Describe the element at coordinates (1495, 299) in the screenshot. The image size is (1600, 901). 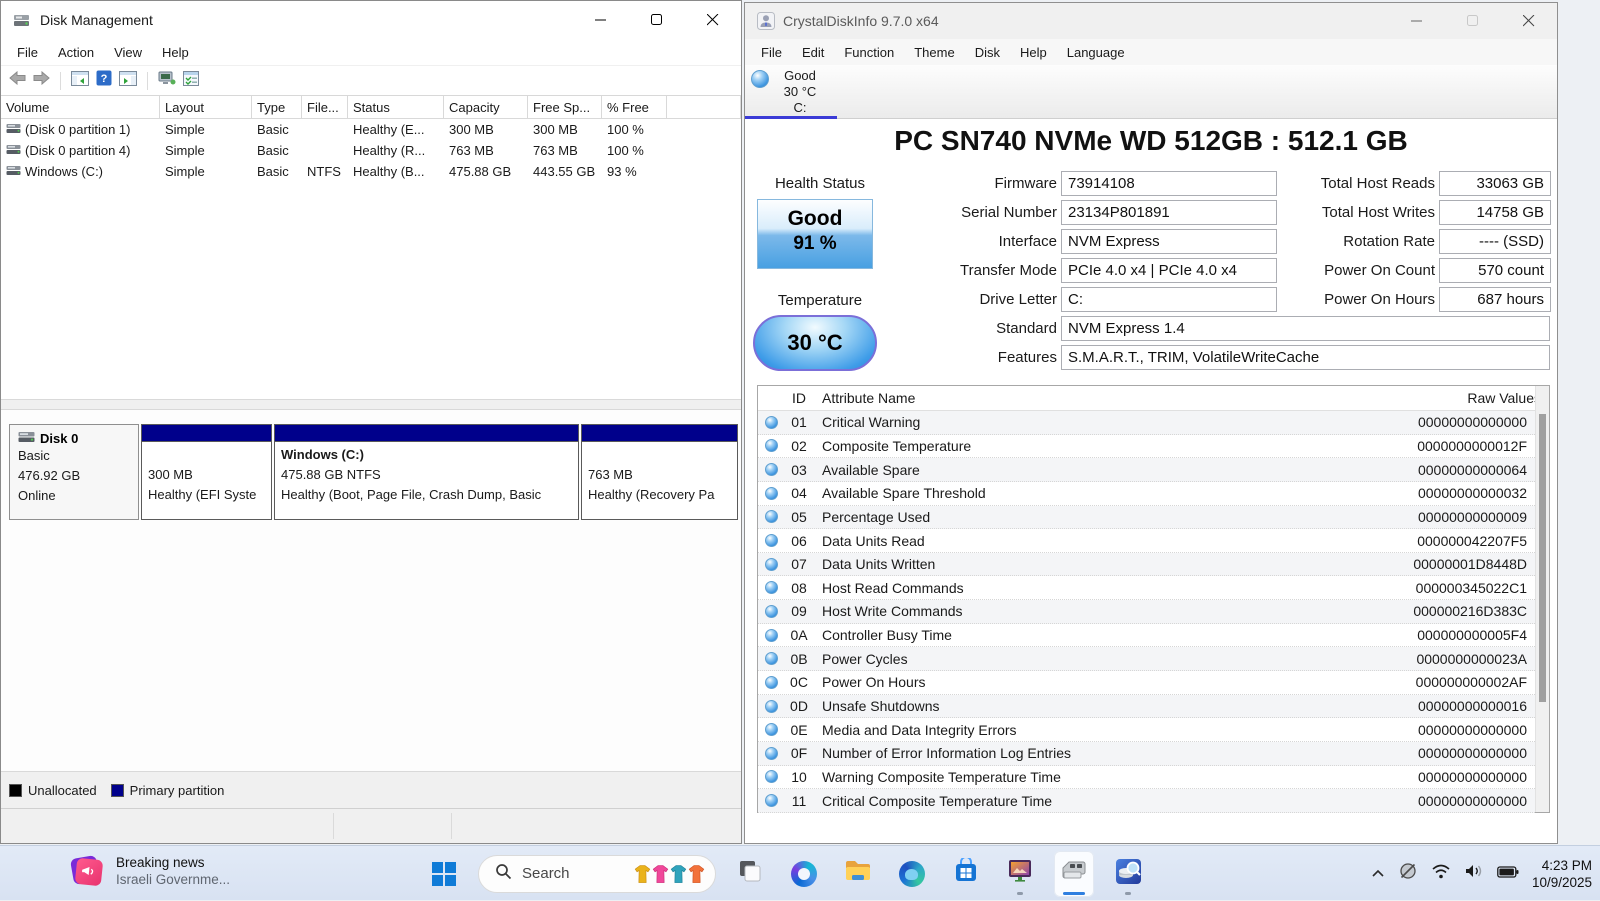
I see `stat-value-box: 687 hours` at that location.